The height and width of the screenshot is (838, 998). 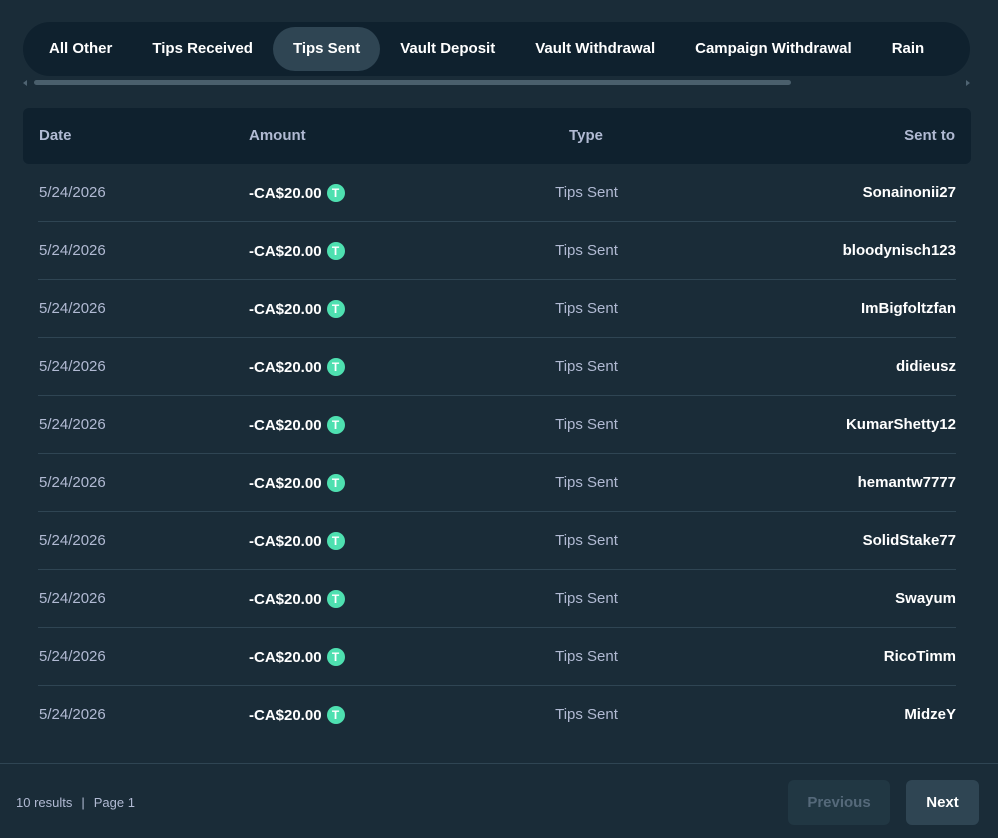 What do you see at coordinates (114, 802) in the screenshot?
I see `page-indicator: Page 1` at bounding box center [114, 802].